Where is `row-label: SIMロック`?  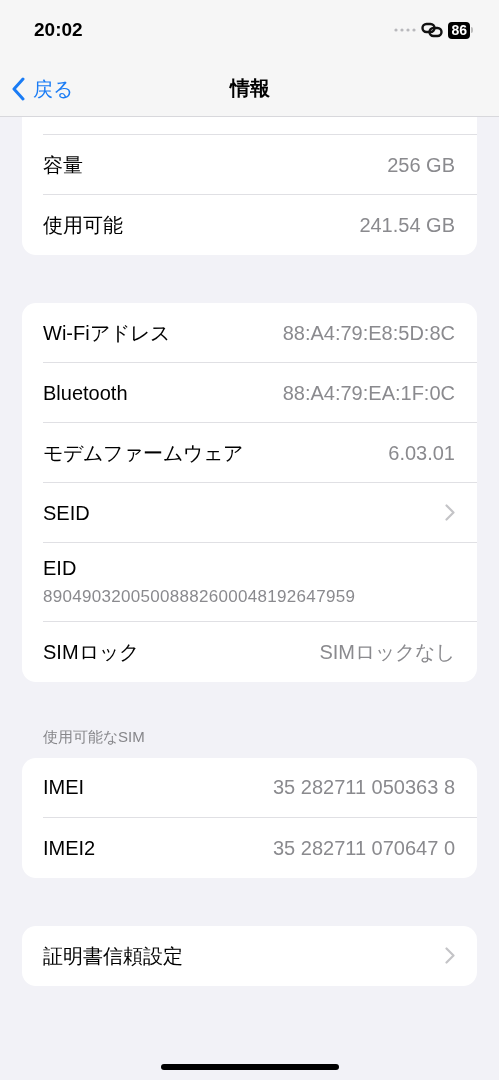 row-label: SIMロック is located at coordinates (91, 652).